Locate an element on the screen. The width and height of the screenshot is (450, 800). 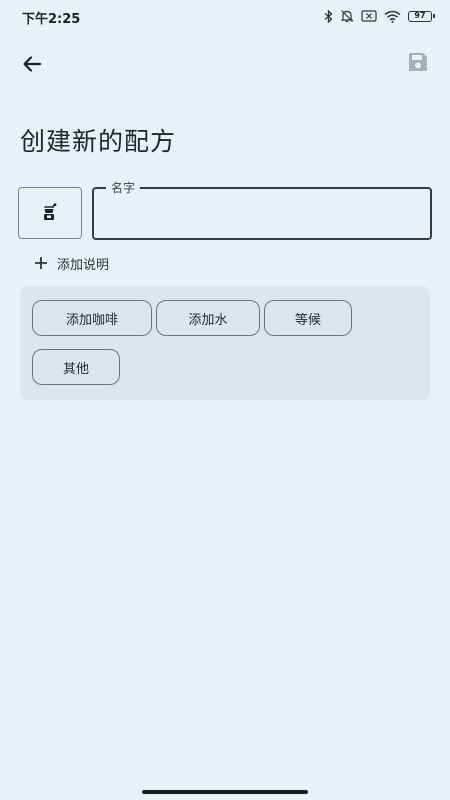
status-time: 下午2:25 is located at coordinates (51, 19).